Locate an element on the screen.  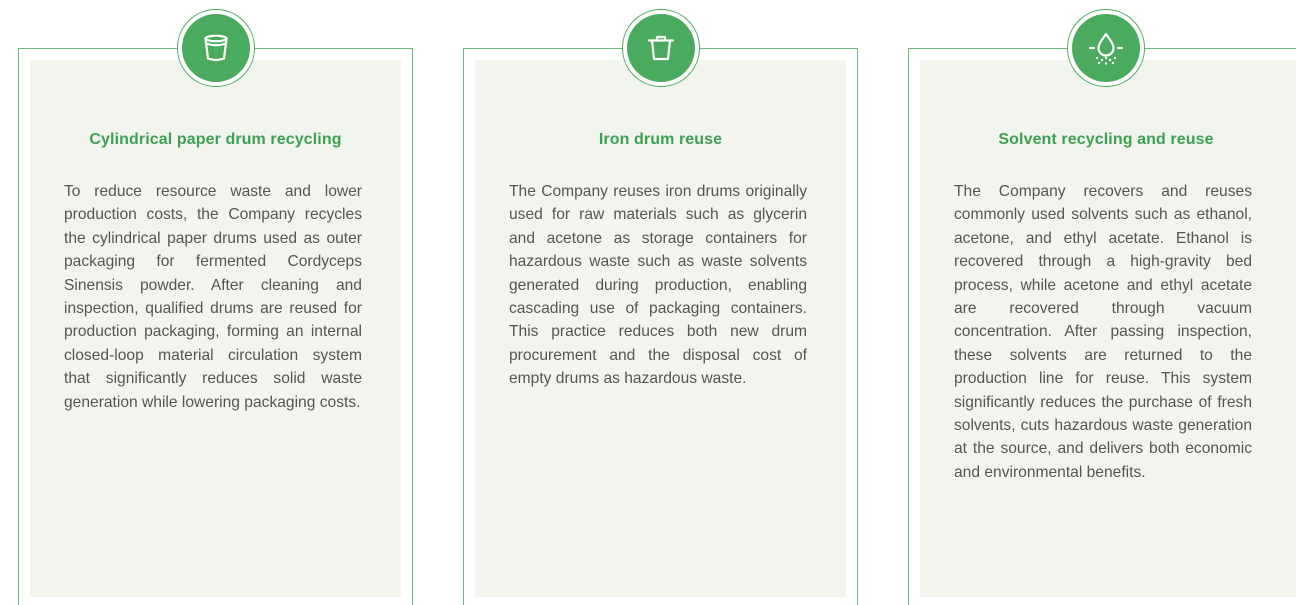
water-drop-icon is located at coordinates (1106, 48).